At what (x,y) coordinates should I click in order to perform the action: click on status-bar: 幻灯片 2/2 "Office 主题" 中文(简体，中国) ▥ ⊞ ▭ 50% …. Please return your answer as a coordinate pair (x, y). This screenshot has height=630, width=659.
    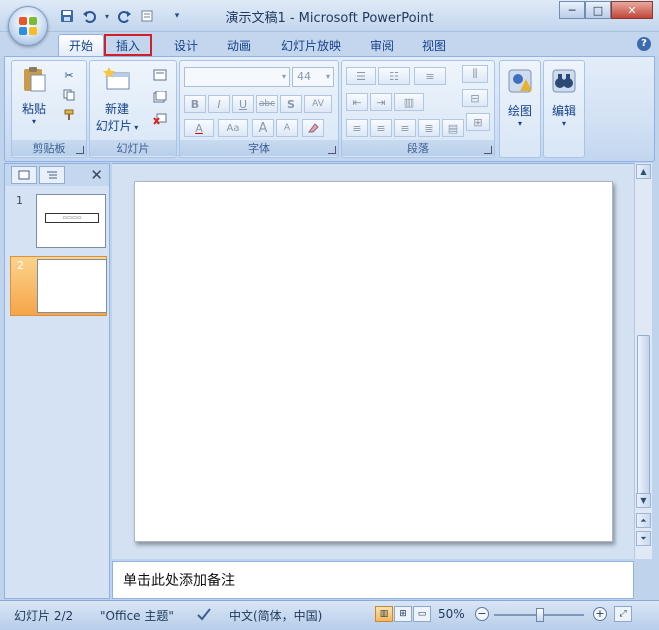
    Looking at the image, I should click on (329, 615).